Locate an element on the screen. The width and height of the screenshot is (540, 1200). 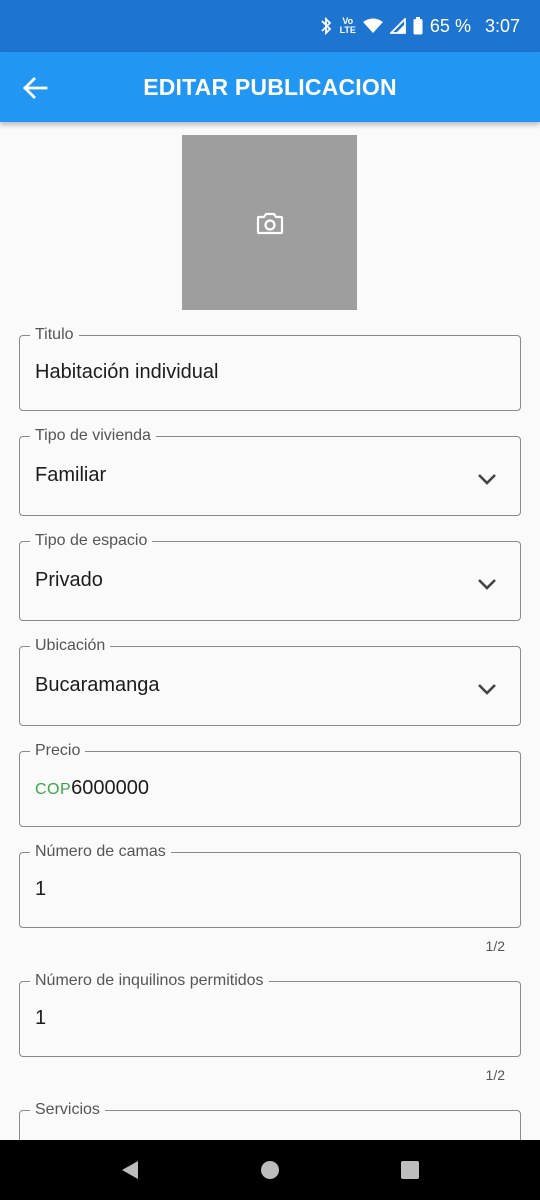
precio-input: COP6000000 is located at coordinates (92, 788).